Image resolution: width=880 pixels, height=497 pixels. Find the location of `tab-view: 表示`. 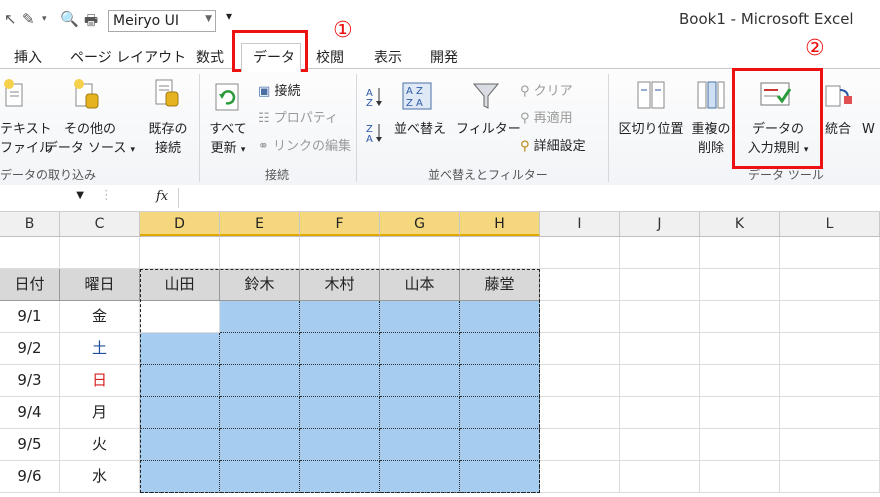

tab-view: 表示 is located at coordinates (388, 57).